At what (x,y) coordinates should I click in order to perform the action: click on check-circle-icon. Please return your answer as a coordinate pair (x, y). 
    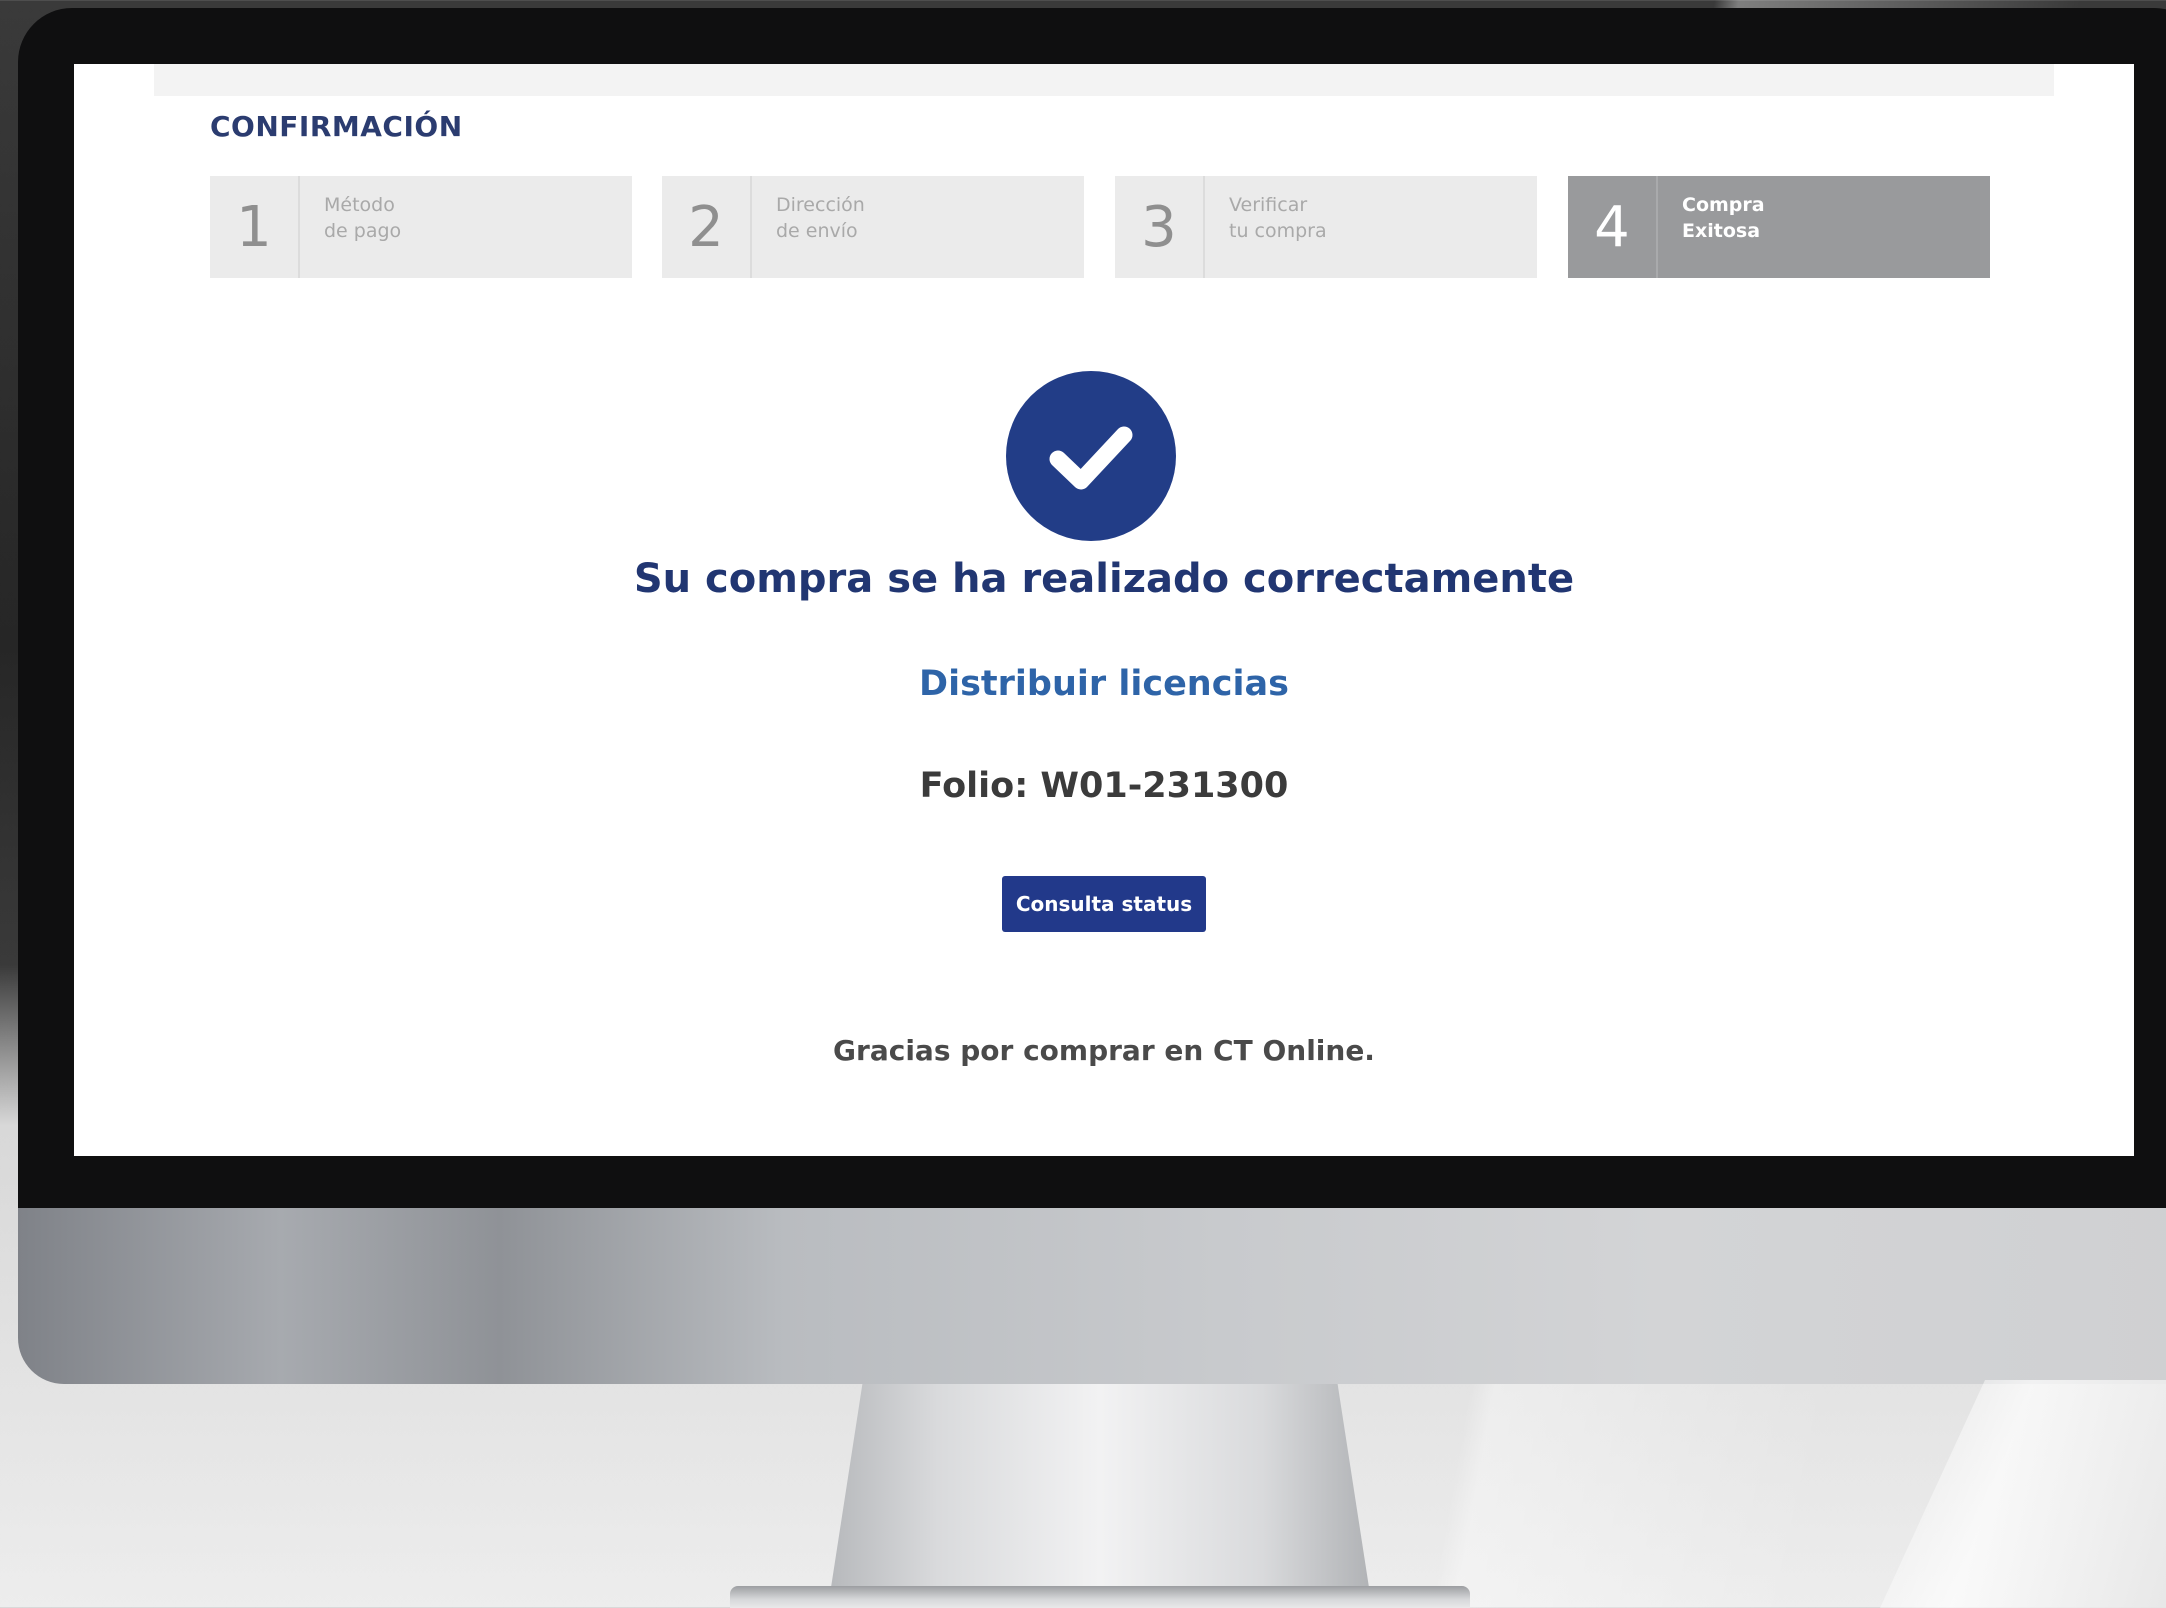
    Looking at the image, I should click on (1091, 456).